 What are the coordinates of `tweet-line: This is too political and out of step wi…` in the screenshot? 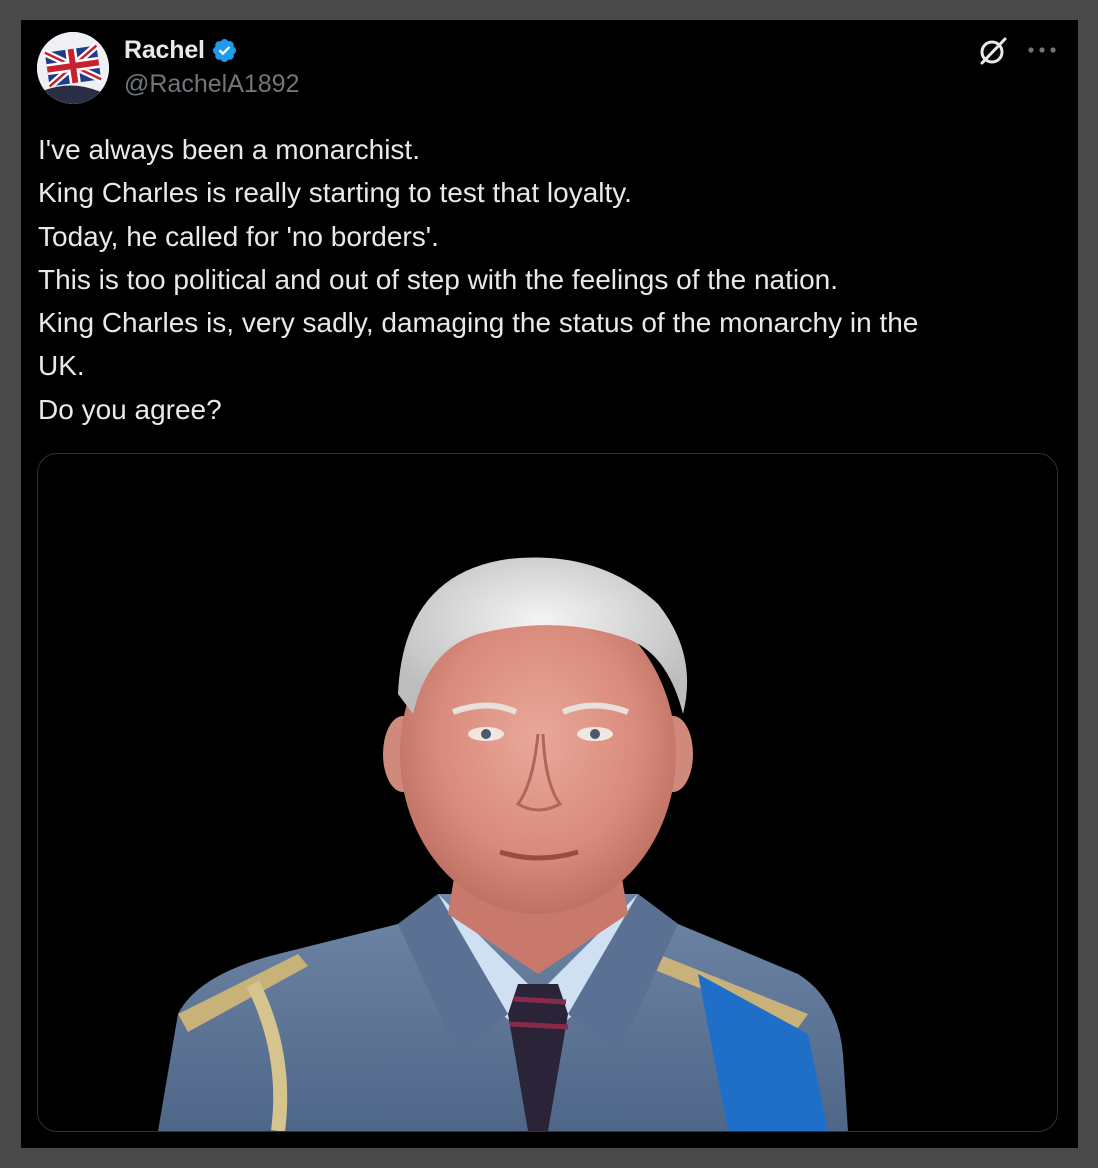 It's located at (438, 279).